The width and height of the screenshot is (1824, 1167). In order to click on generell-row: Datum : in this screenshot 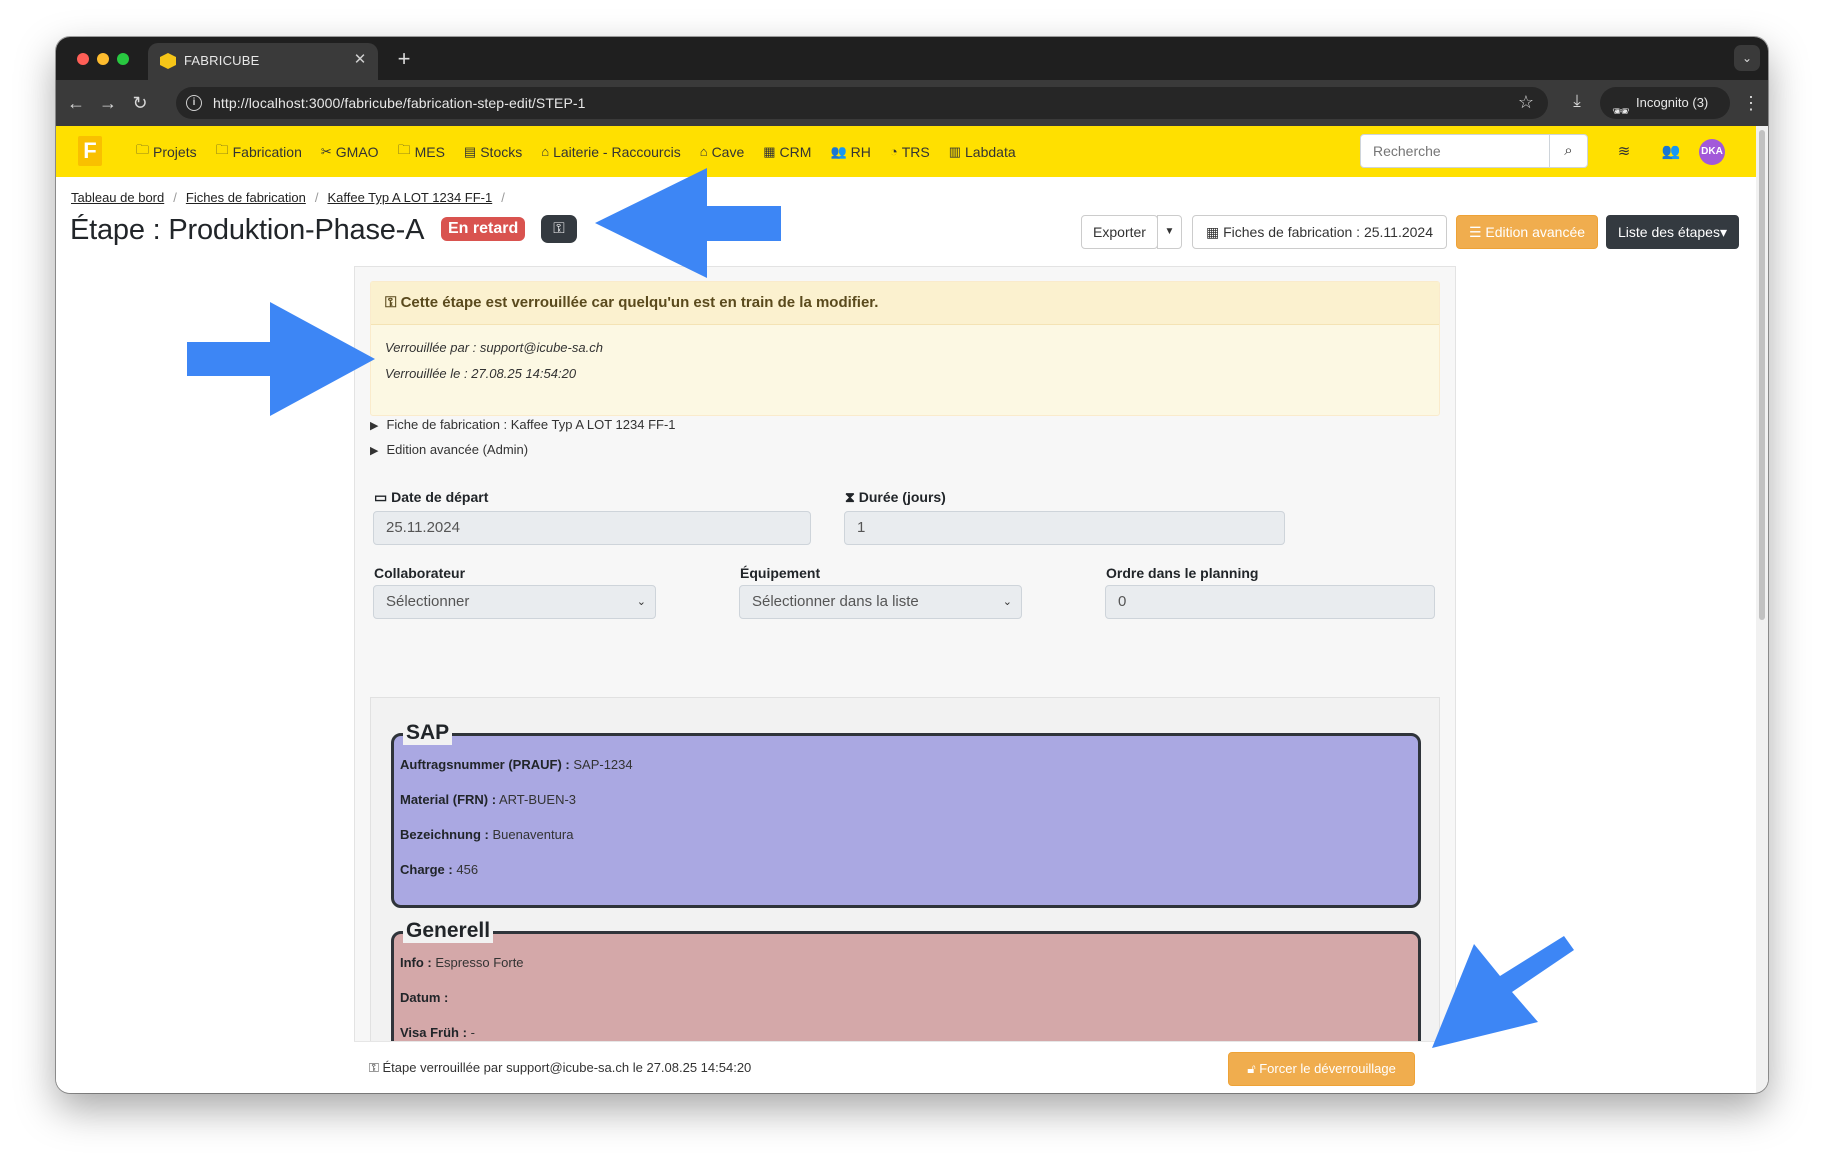, I will do `click(424, 997)`.